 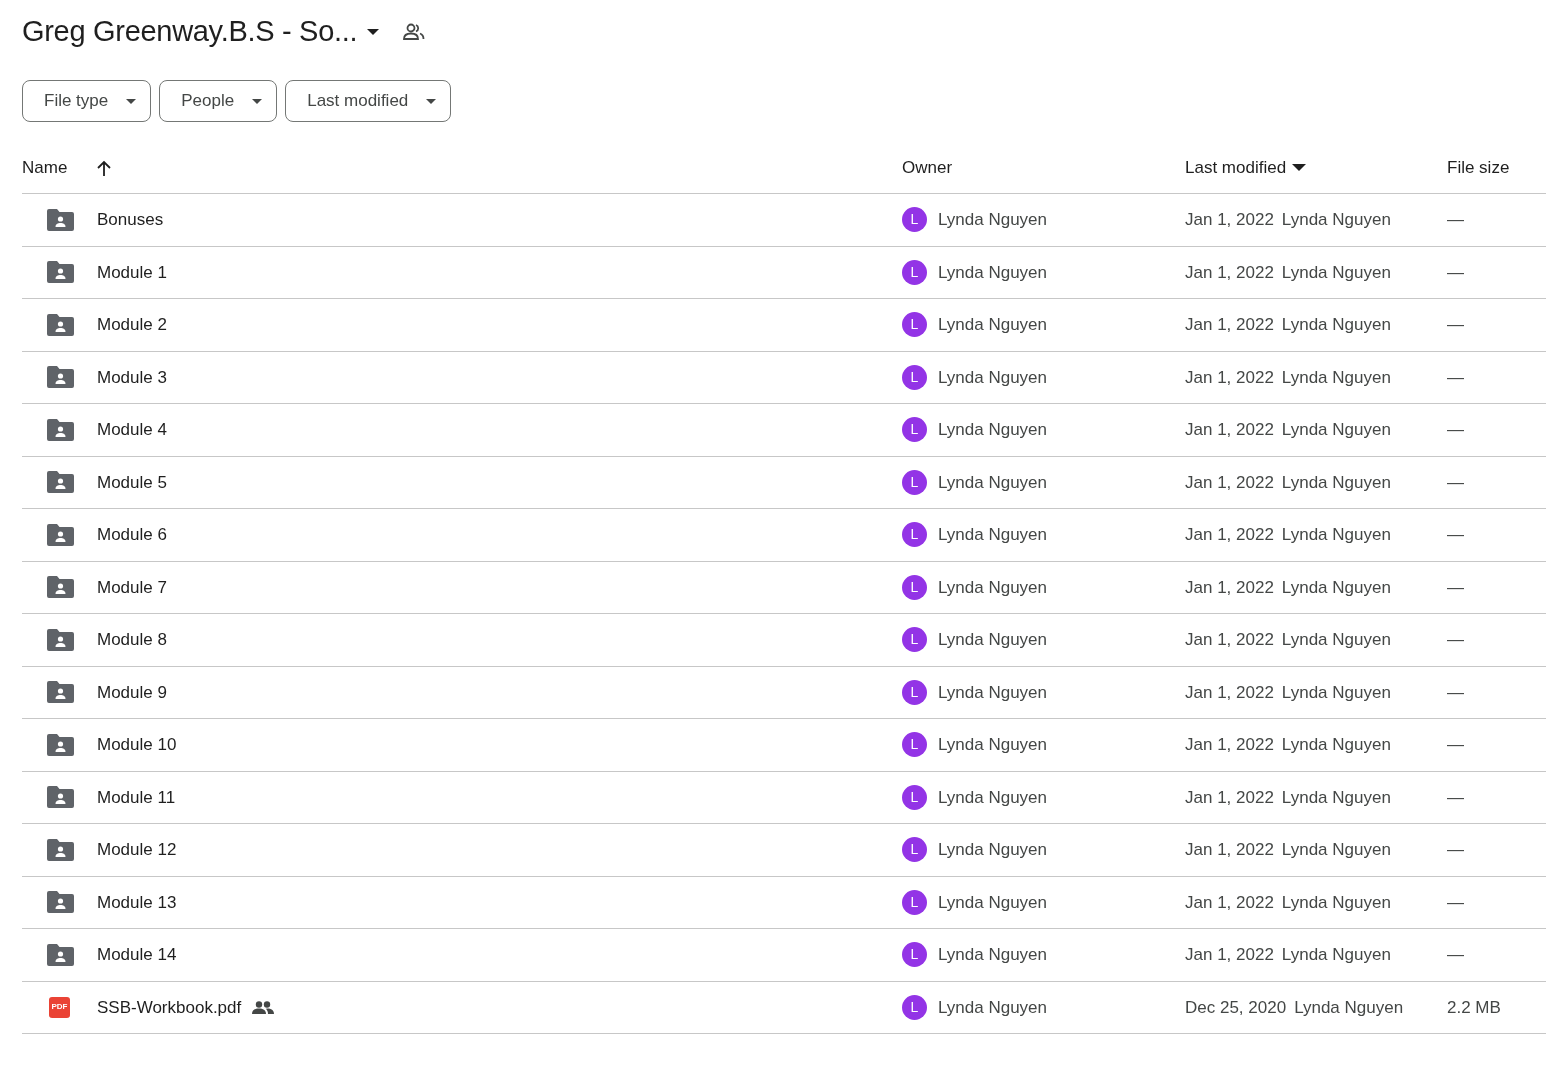 What do you see at coordinates (130, 220) in the screenshot?
I see `file-name: Bonuses` at bounding box center [130, 220].